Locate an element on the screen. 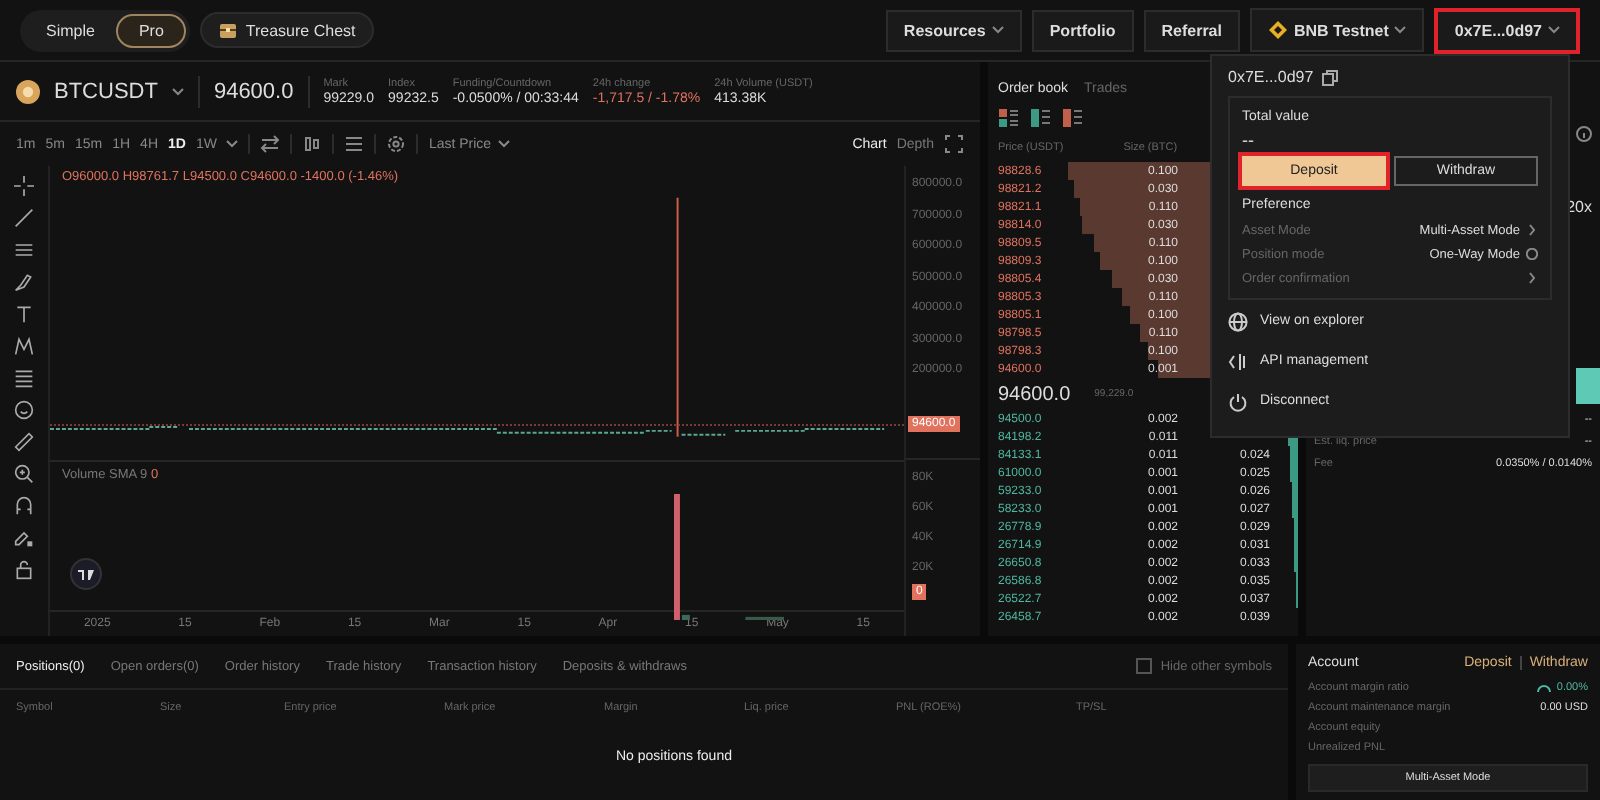 This screenshot has width=1600, height=800. power-icon is located at coordinates (1238, 401).